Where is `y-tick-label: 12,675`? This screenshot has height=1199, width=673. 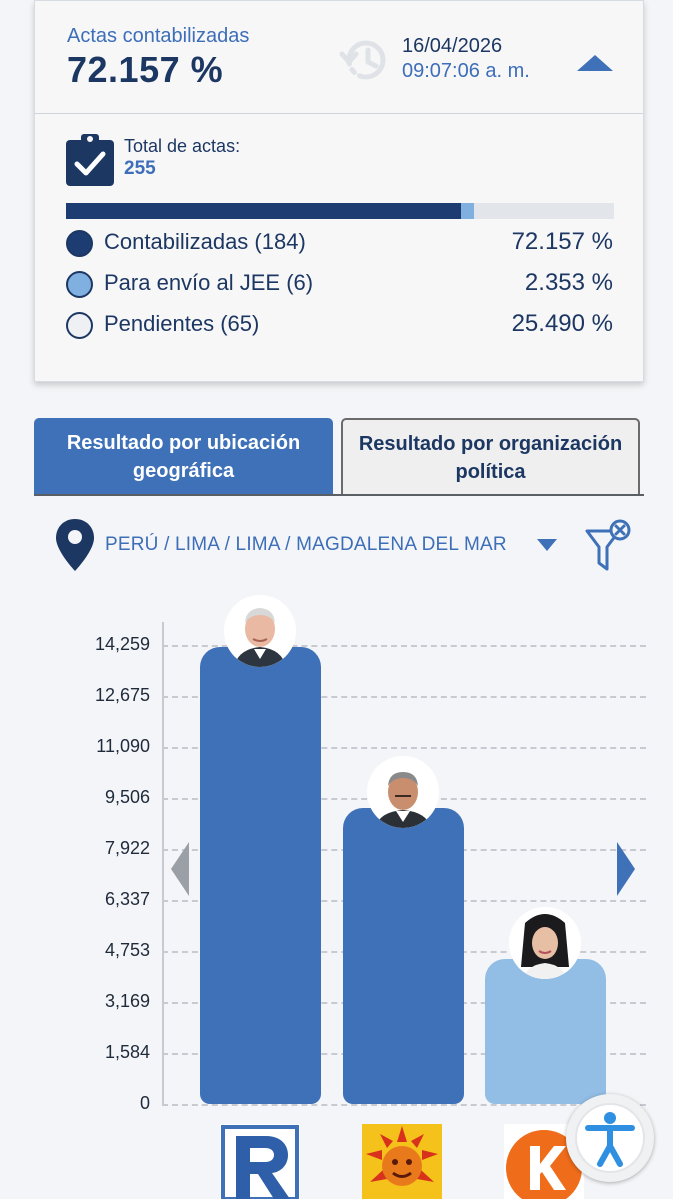 y-tick-label: 12,675 is located at coordinates (122, 695).